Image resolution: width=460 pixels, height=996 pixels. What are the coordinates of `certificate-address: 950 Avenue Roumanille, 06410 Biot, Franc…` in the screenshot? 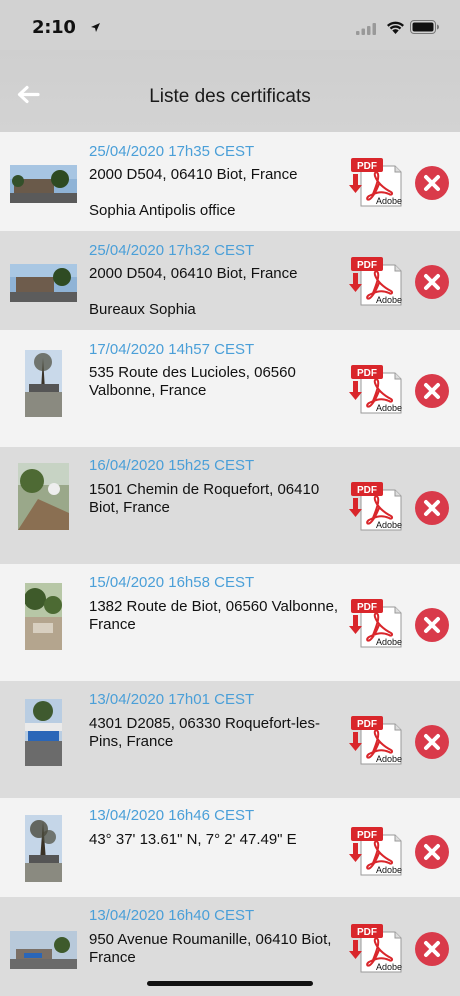 It's located at (210, 948).